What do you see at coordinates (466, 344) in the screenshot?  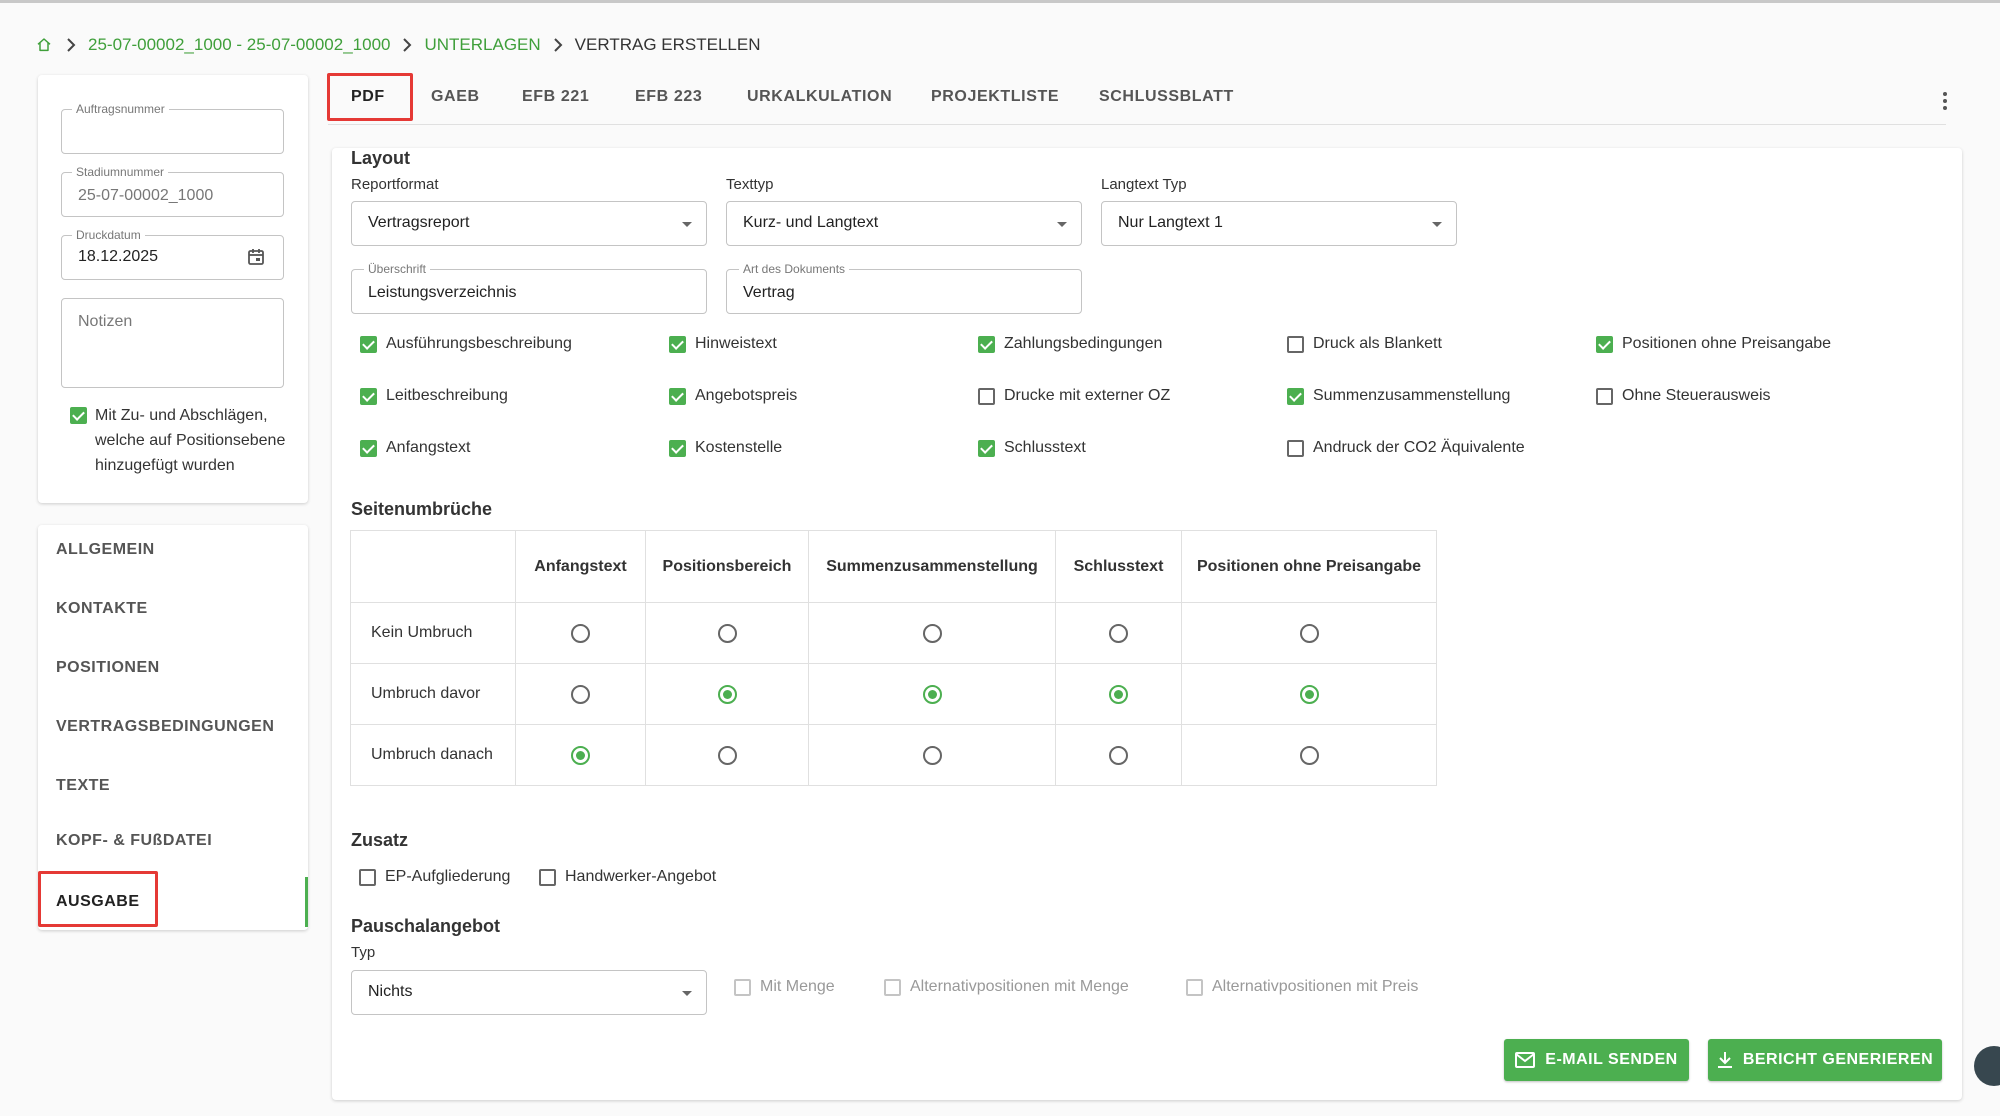 I see `option-ausfuehrungsbeschreibung: Ausführungsbeschreibung` at bounding box center [466, 344].